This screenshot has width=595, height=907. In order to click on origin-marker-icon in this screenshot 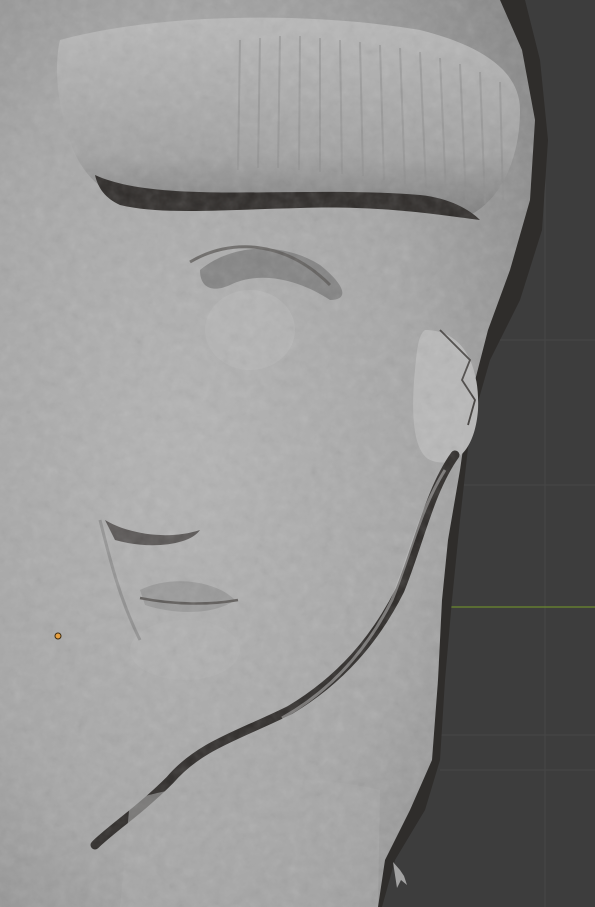, I will do `click(58, 636)`.